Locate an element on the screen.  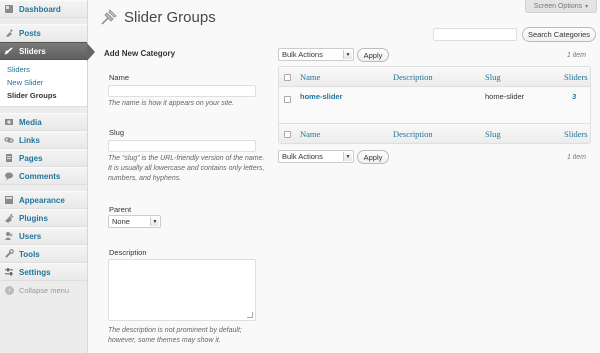
menu-dashboard: Dashboard is located at coordinates (43, 9).